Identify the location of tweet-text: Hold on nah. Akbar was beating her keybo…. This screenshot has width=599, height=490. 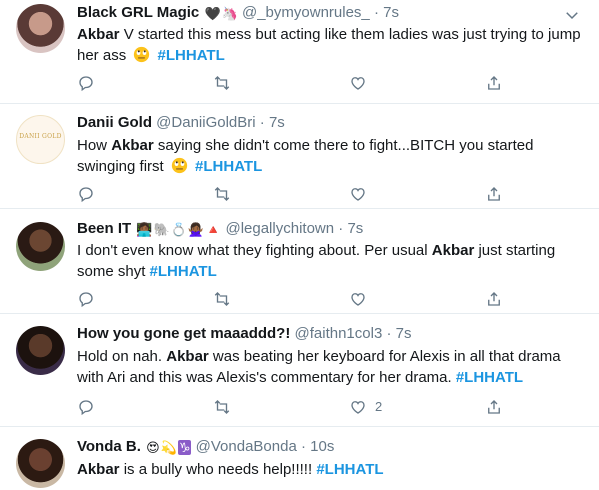
(329, 367).